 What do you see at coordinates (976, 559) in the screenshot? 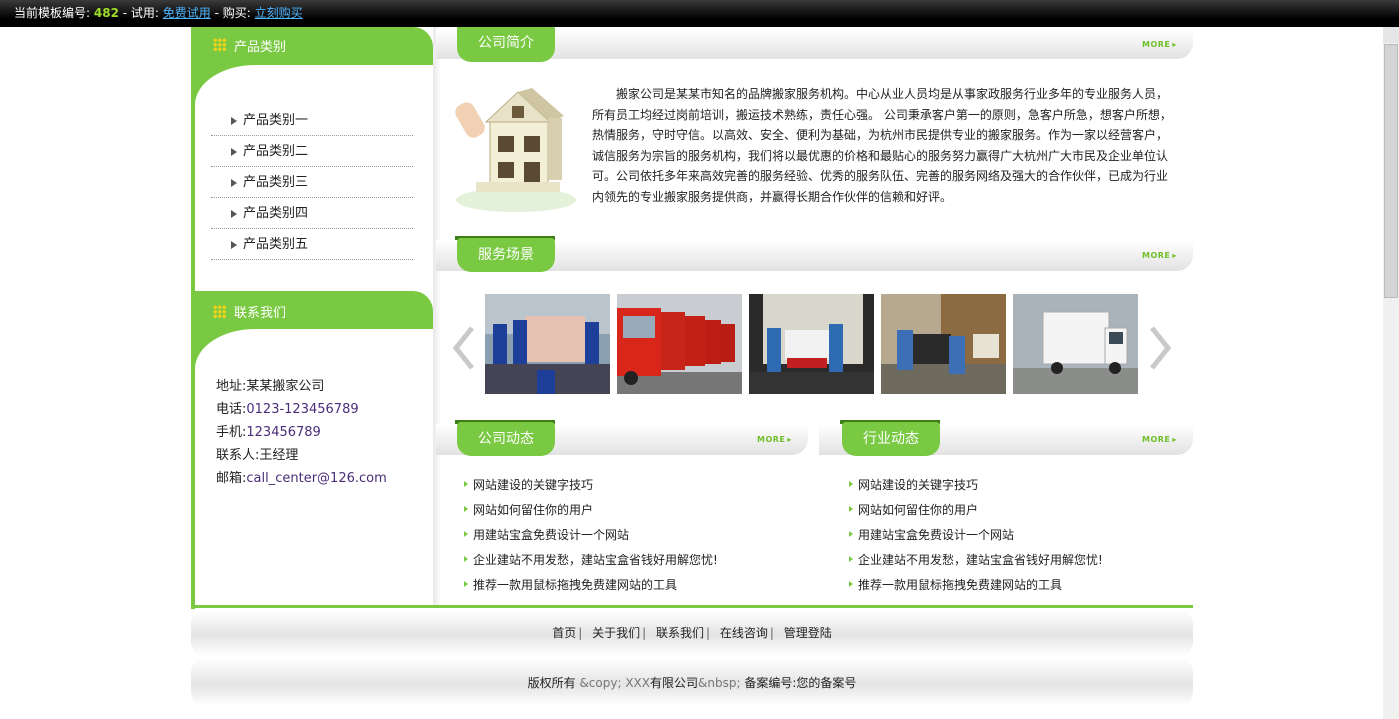
I see `industry-news-item: 企业建站不用发愁，建站宝盒省钱好用解您忧!` at bounding box center [976, 559].